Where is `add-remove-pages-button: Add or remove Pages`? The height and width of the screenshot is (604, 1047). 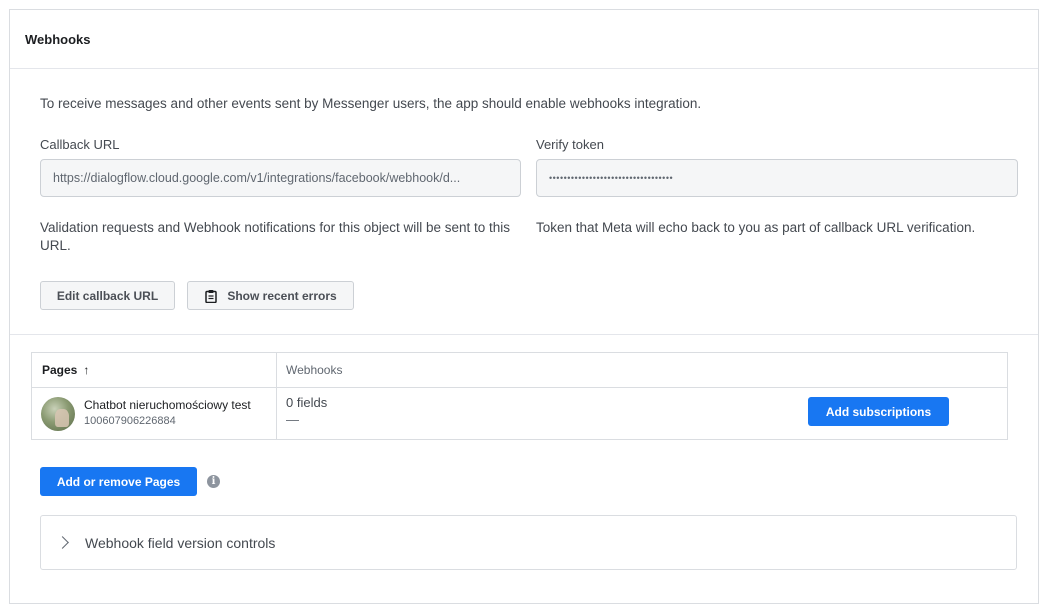
add-remove-pages-button: Add or remove Pages is located at coordinates (118, 481).